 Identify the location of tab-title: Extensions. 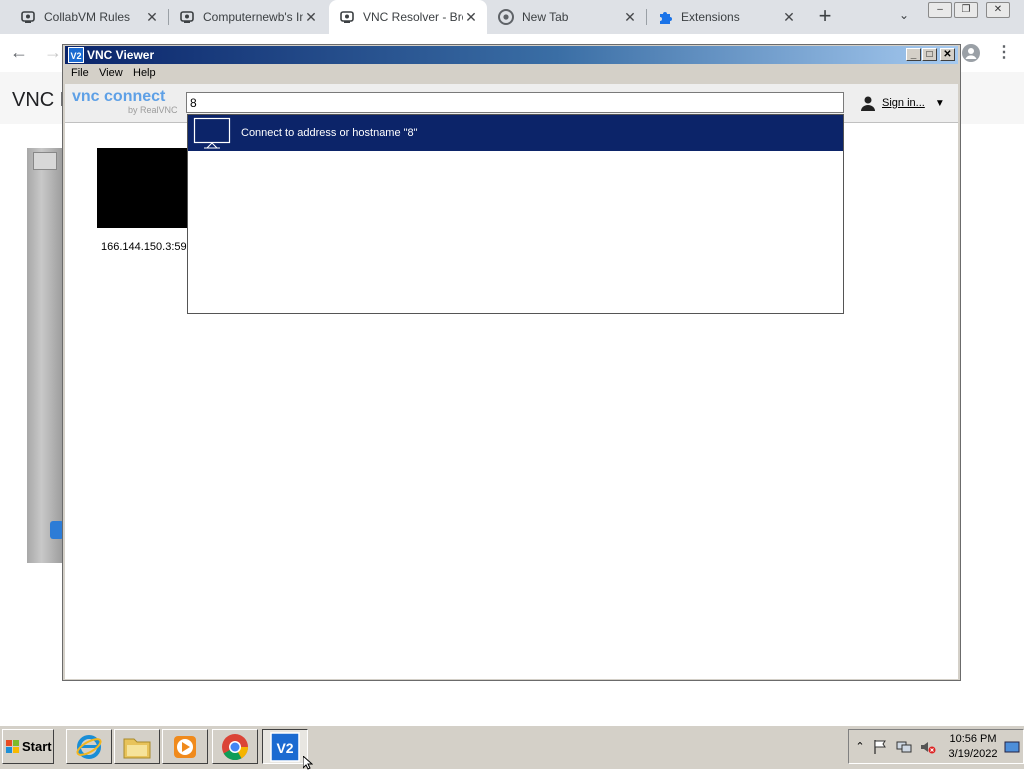
(710, 17).